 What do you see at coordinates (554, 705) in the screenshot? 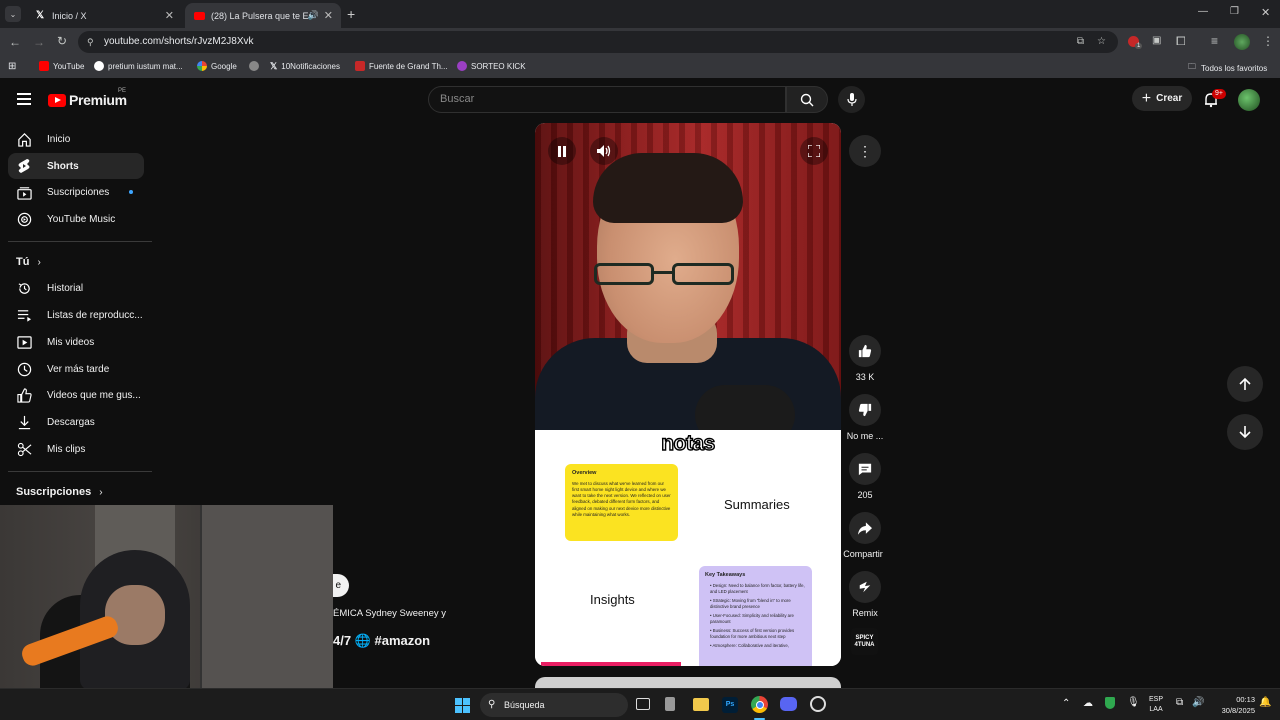
I see `taskbar-search: ⚲ Búsqueda` at bounding box center [554, 705].